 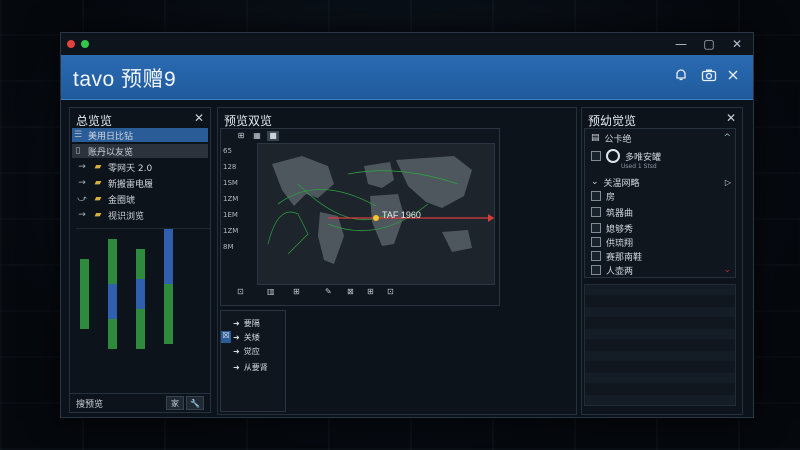 I want to click on tree-item: → ▰ 新搬雷电履, so click(x=146, y=183).